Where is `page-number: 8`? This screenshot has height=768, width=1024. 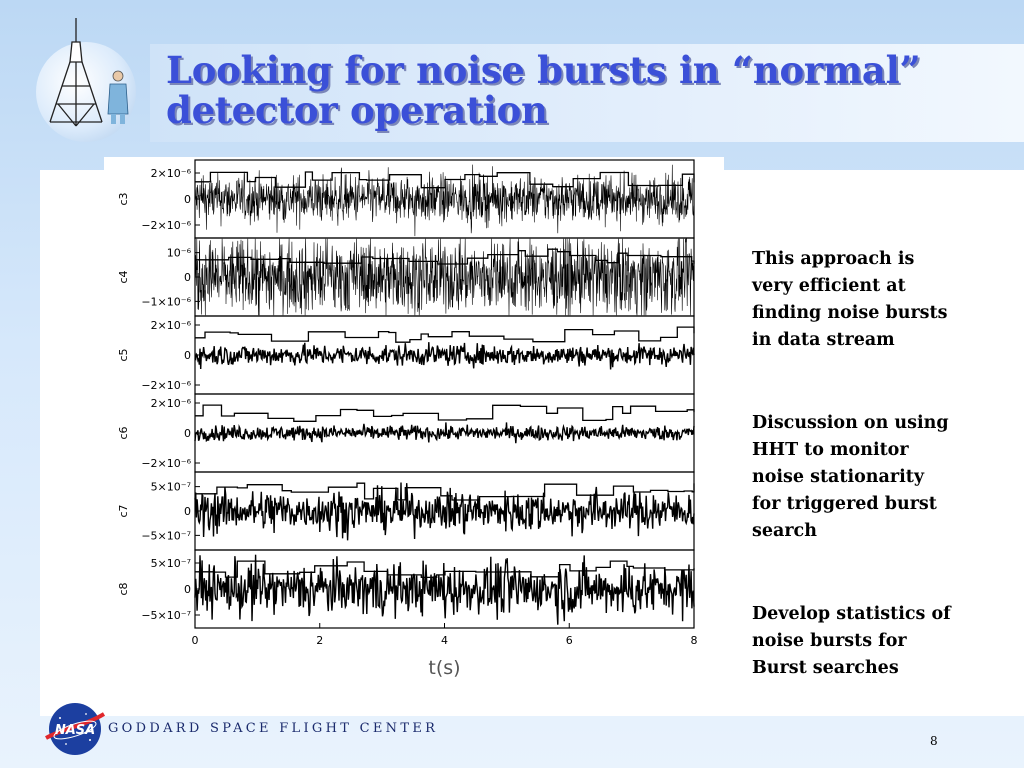 page-number: 8 is located at coordinates (934, 741).